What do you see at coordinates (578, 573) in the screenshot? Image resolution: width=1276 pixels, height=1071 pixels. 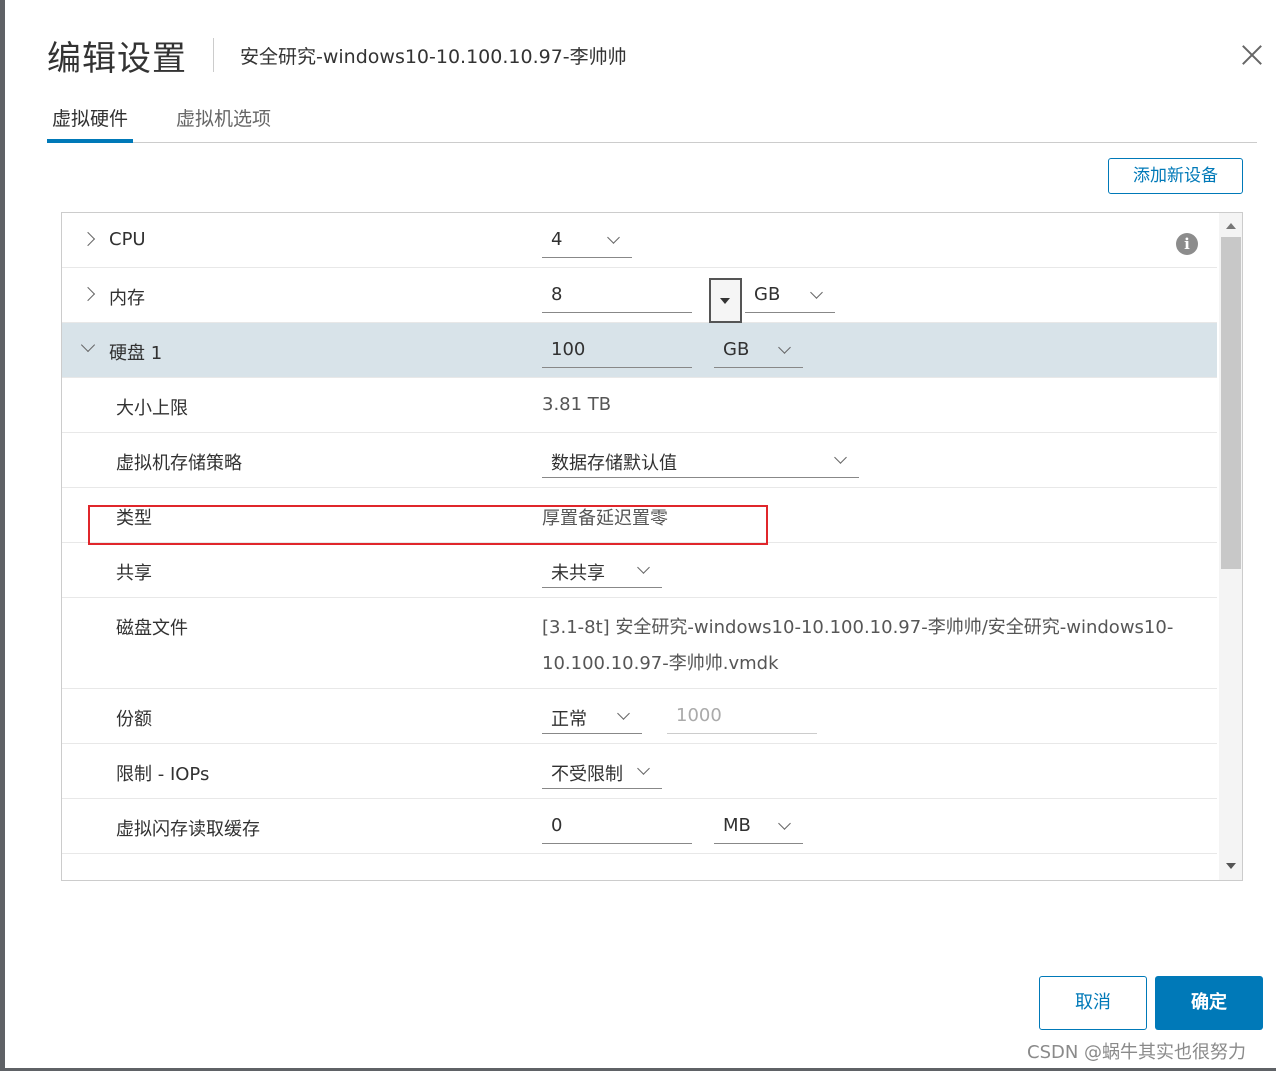 I see `sharing-value: 未共享` at bounding box center [578, 573].